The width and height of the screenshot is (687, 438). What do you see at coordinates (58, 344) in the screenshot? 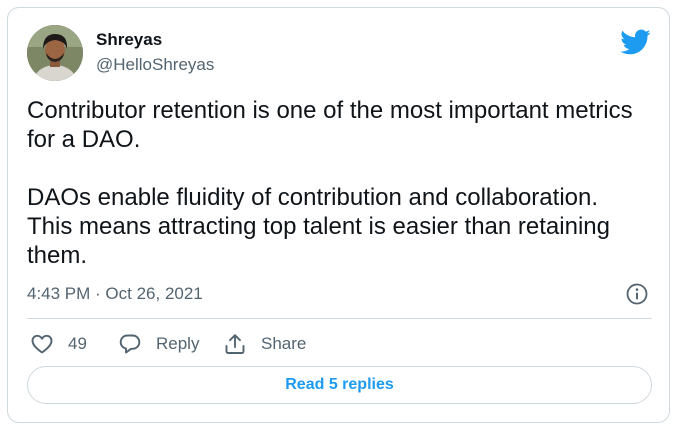
I see `like-button: 49` at bounding box center [58, 344].